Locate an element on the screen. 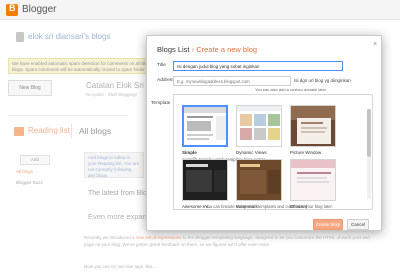 The image size is (400, 275). app-name: Blogger is located at coordinates (39, 9).